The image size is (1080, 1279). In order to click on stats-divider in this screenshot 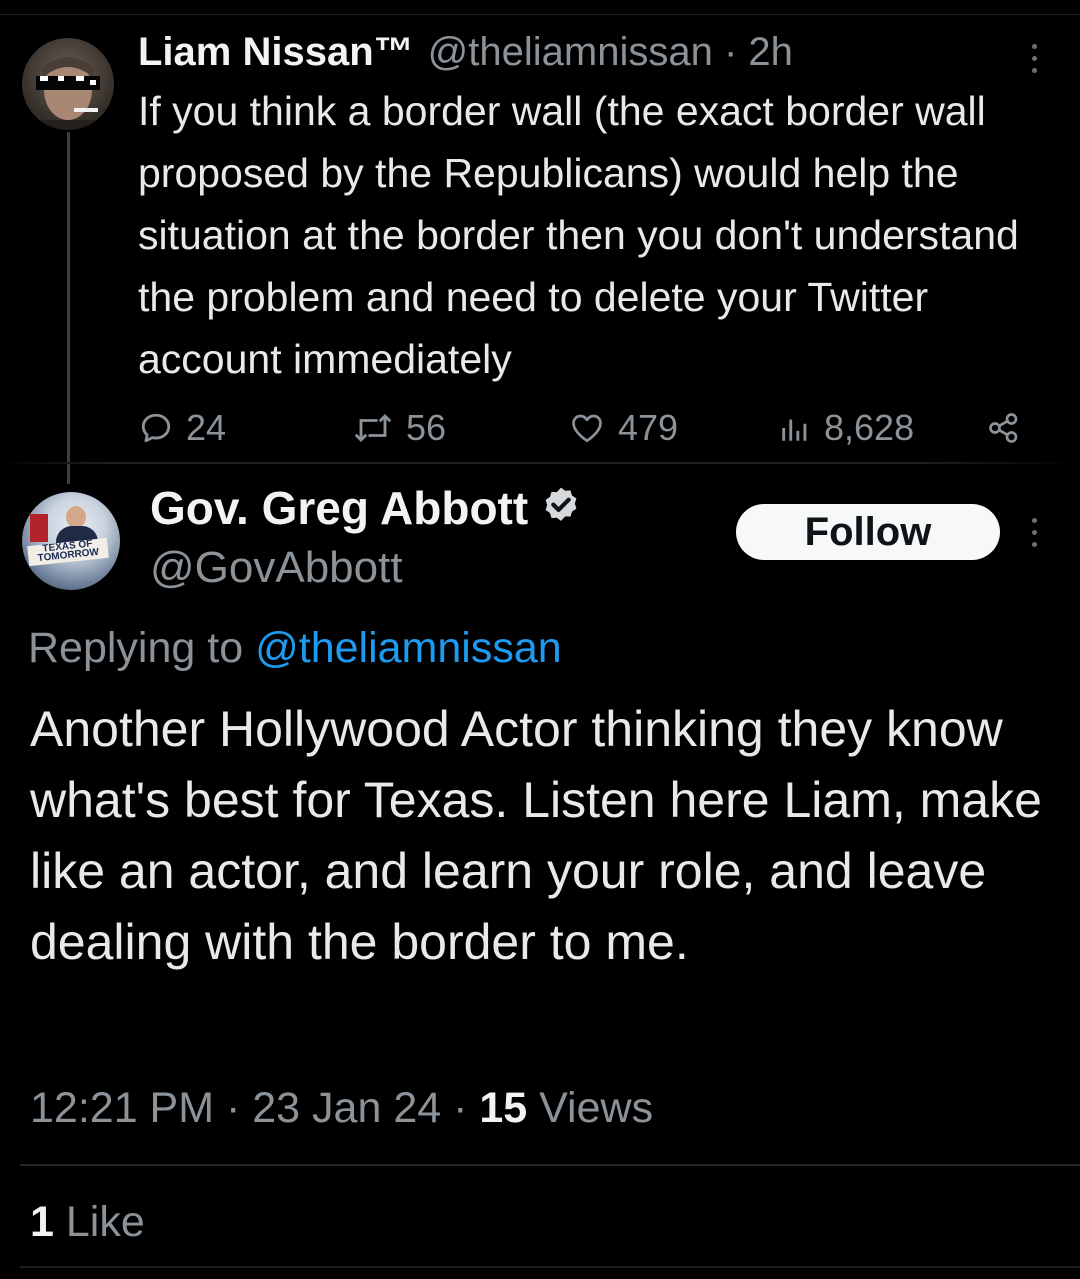, I will do `click(550, 1165)`.